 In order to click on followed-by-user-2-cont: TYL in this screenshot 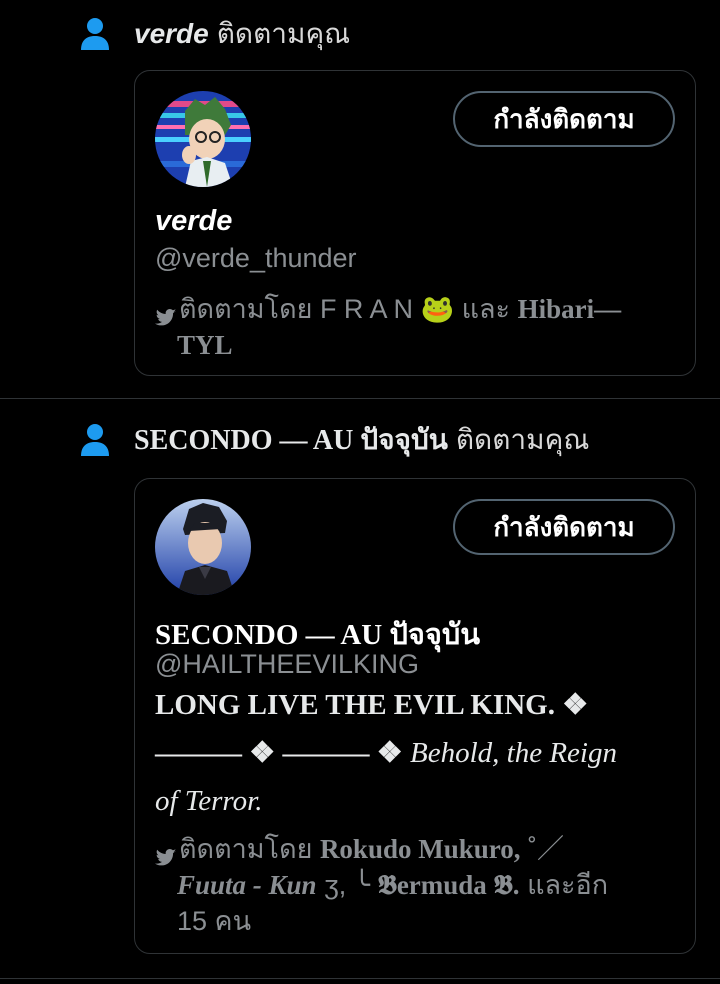, I will do `click(205, 345)`.